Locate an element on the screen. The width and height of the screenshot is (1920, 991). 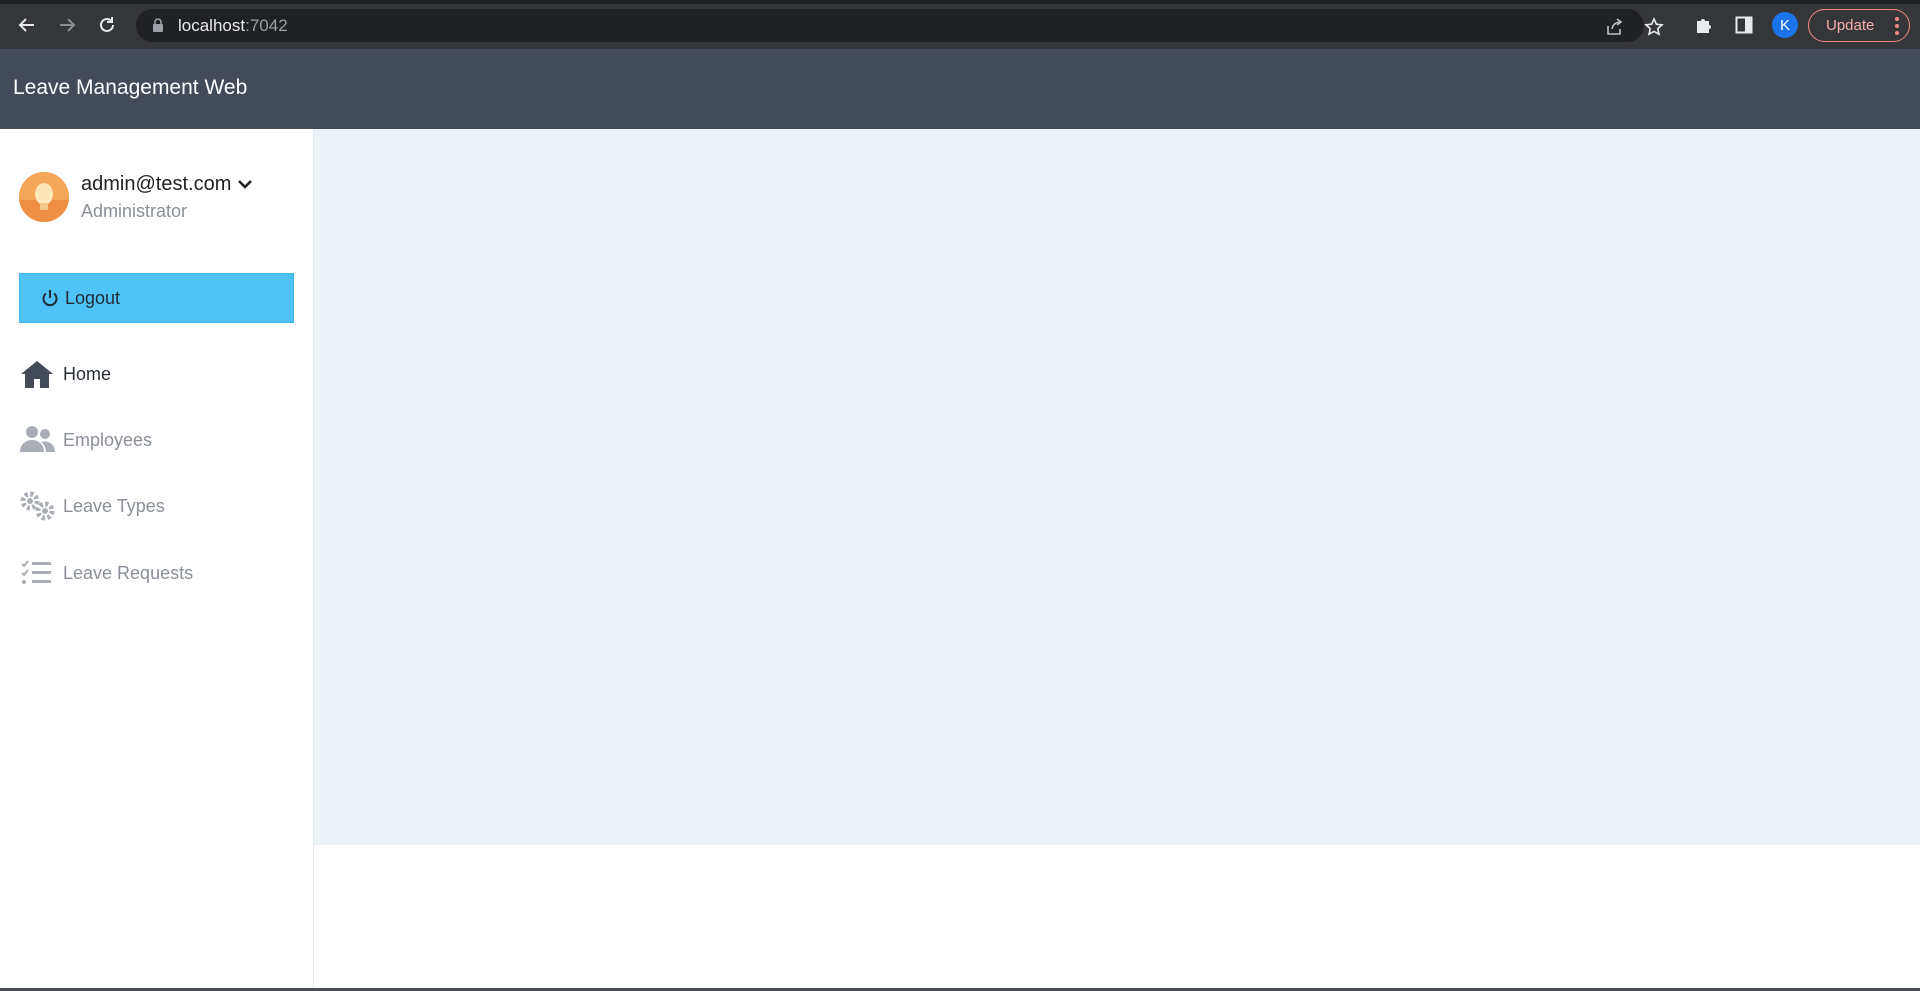
back-button is located at coordinates (27, 25).